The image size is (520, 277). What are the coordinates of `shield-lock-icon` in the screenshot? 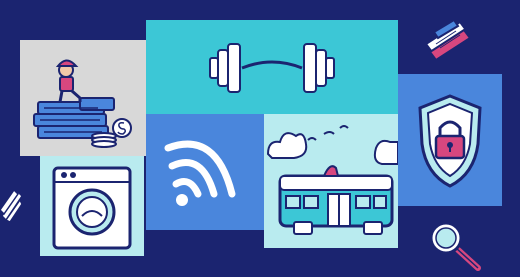 It's located at (450, 141).